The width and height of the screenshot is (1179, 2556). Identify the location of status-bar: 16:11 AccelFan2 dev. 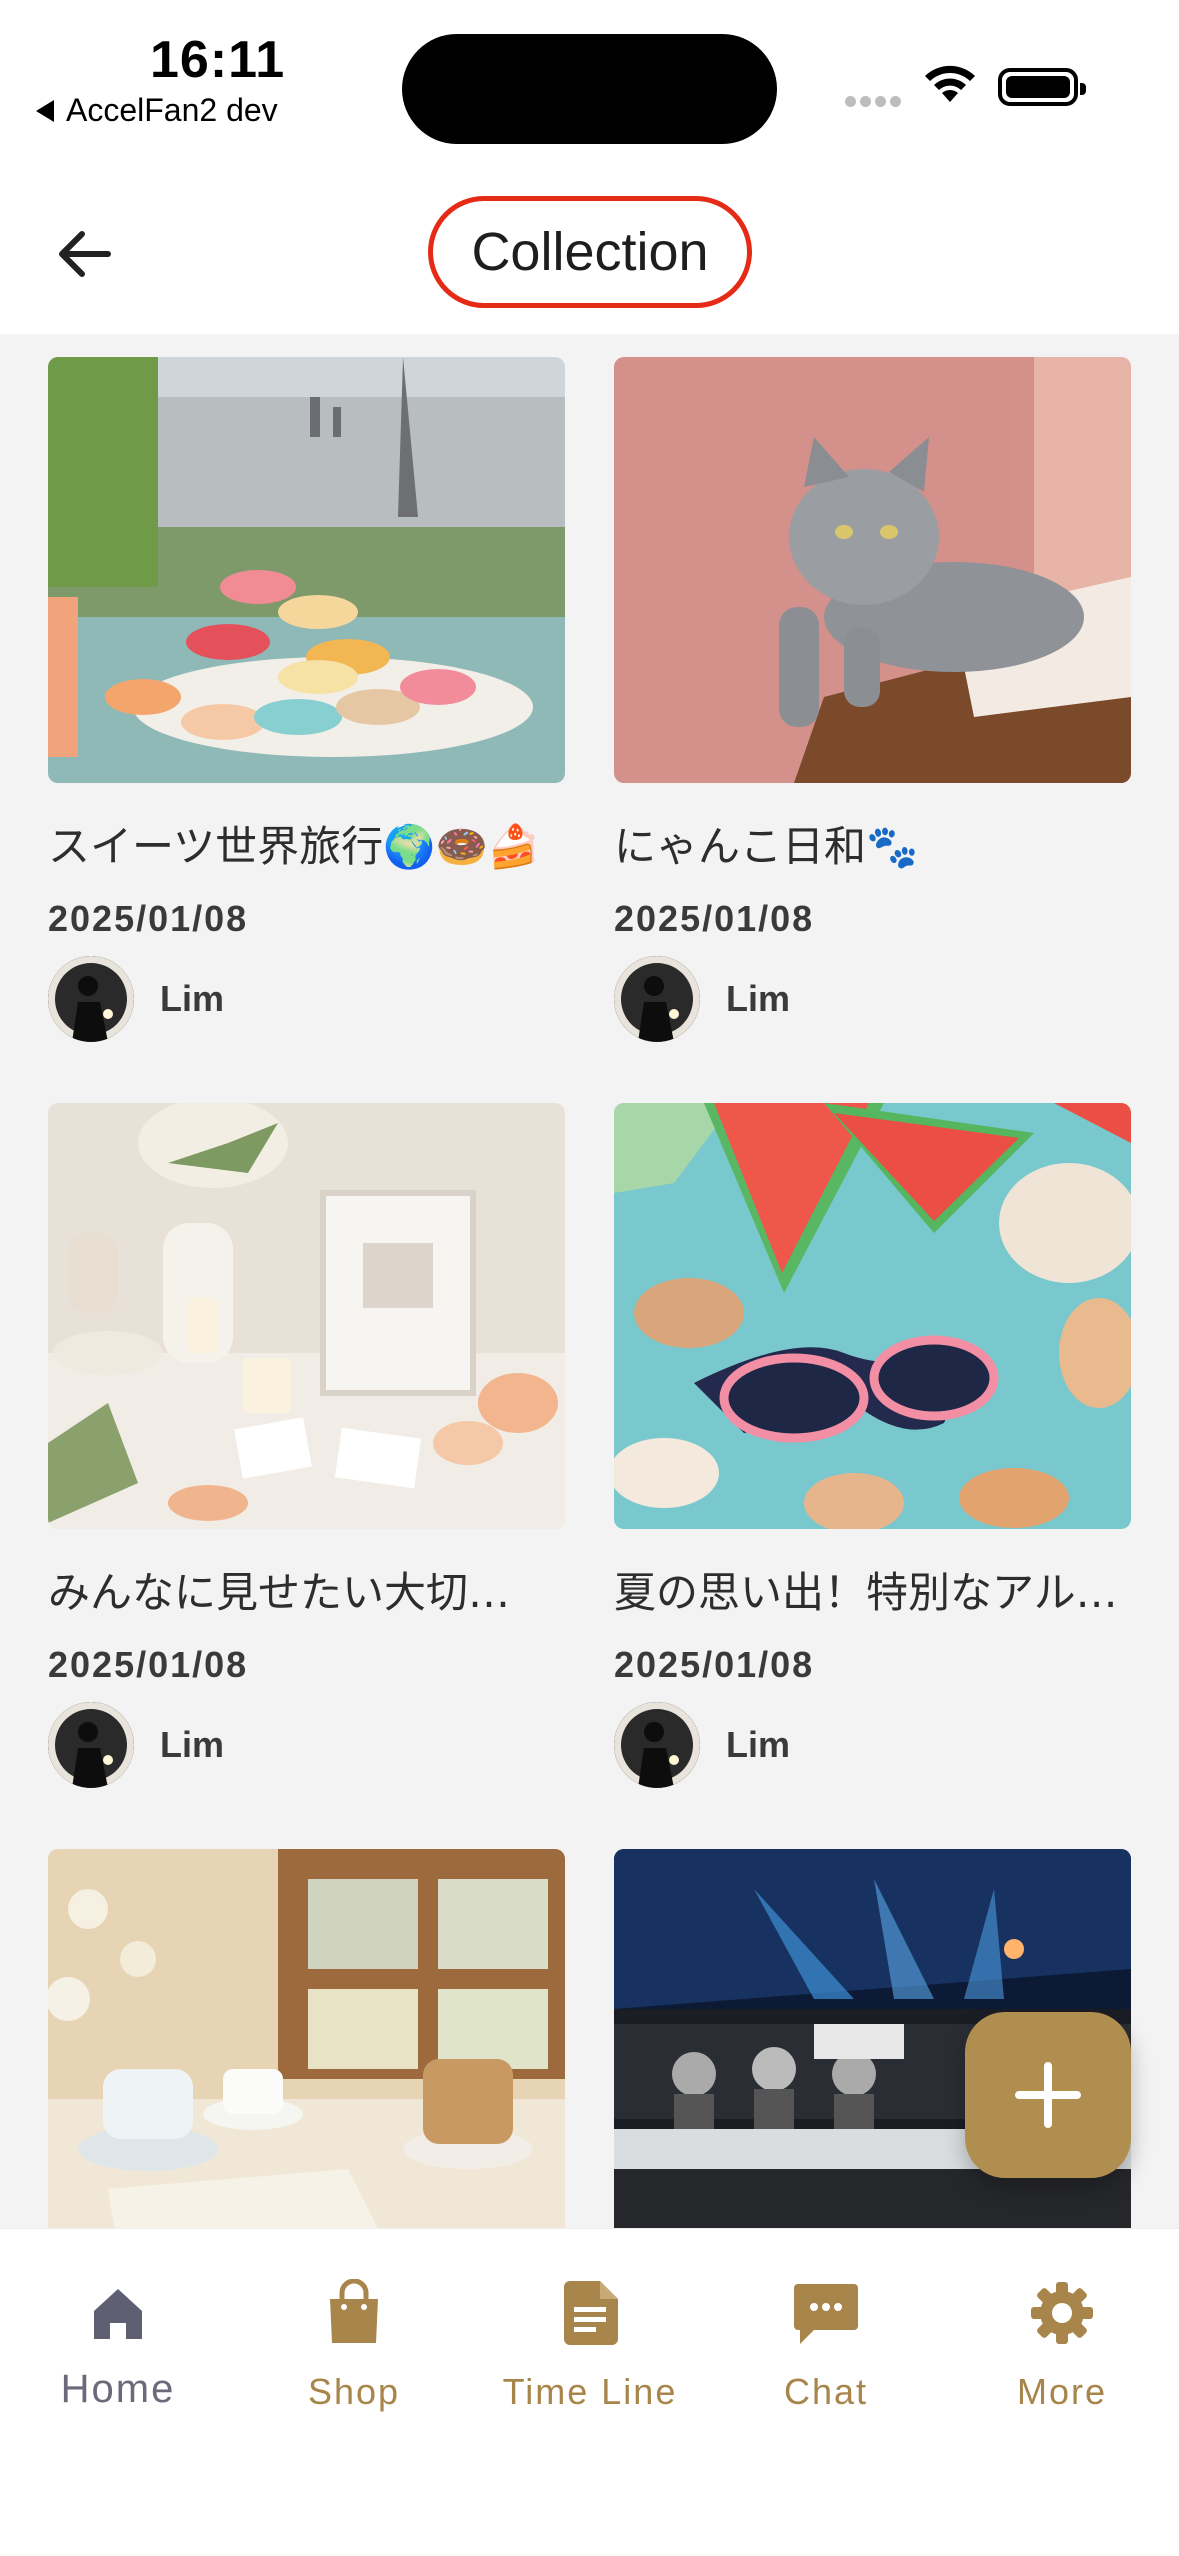
(589, 85).